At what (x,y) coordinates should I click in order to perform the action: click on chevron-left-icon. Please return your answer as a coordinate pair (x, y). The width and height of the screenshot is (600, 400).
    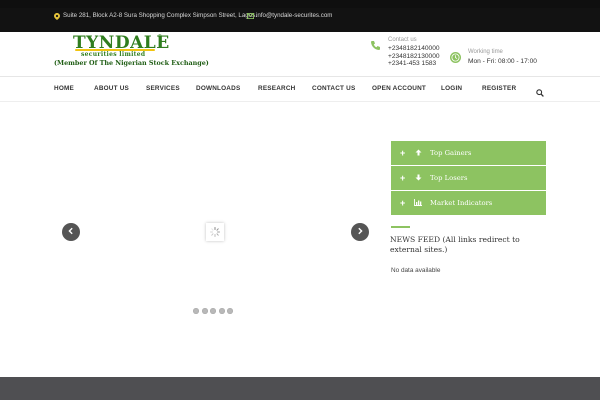
    Looking at the image, I should click on (71, 232).